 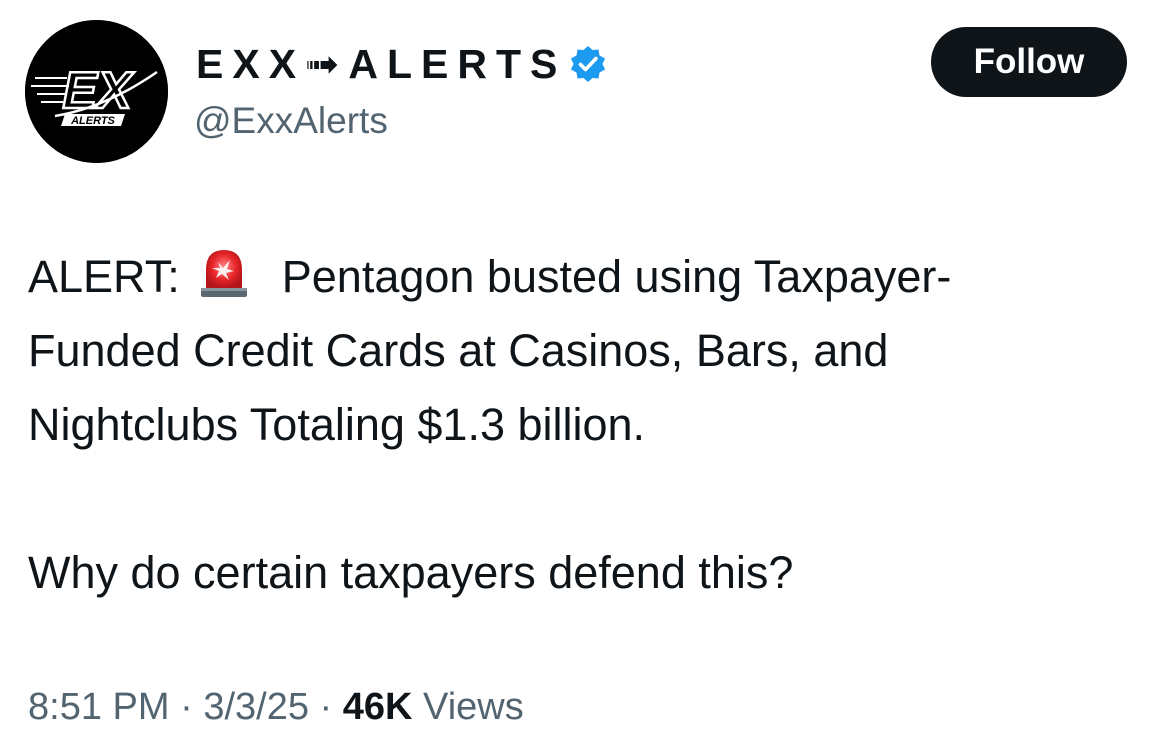 I want to click on avatar: EX ALERTS, so click(x=96, y=91).